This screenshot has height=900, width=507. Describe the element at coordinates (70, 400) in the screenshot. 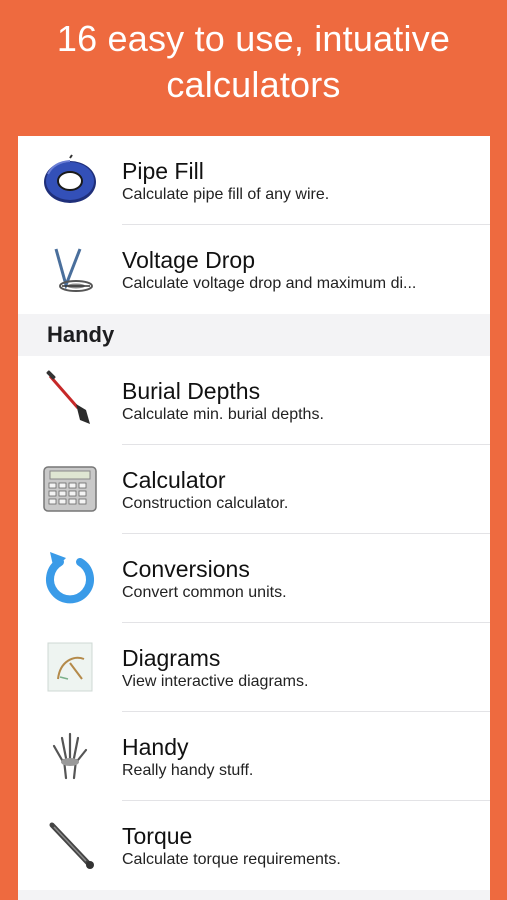

I see `shovel-icon` at that location.